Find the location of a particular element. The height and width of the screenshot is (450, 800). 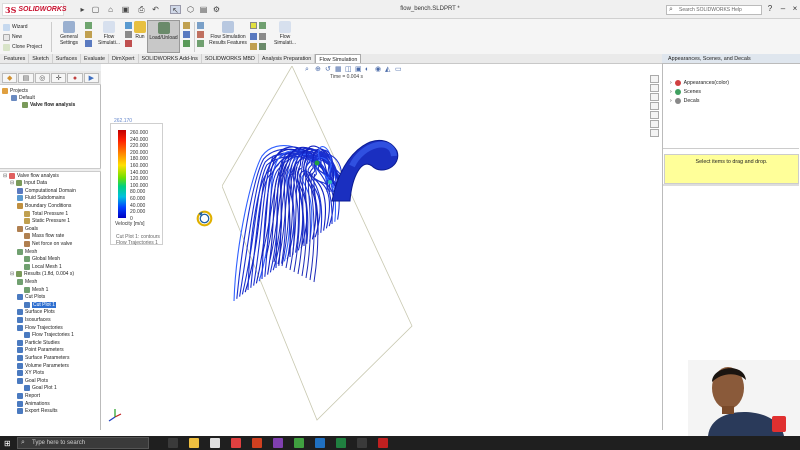

tree-item: ⊟ Input Data is located at coordinates (28, 183).